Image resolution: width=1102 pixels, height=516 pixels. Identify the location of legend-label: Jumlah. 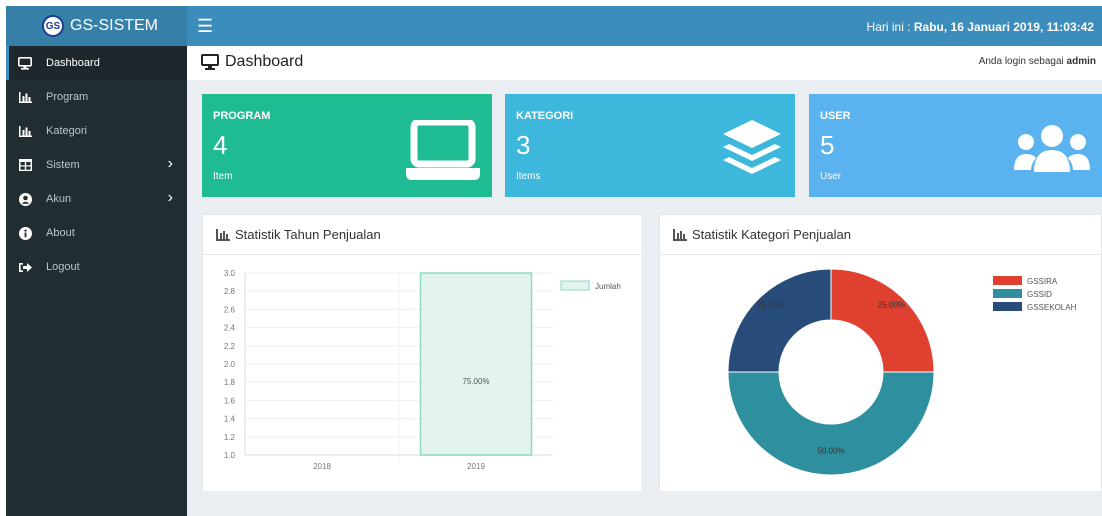
(608, 286).